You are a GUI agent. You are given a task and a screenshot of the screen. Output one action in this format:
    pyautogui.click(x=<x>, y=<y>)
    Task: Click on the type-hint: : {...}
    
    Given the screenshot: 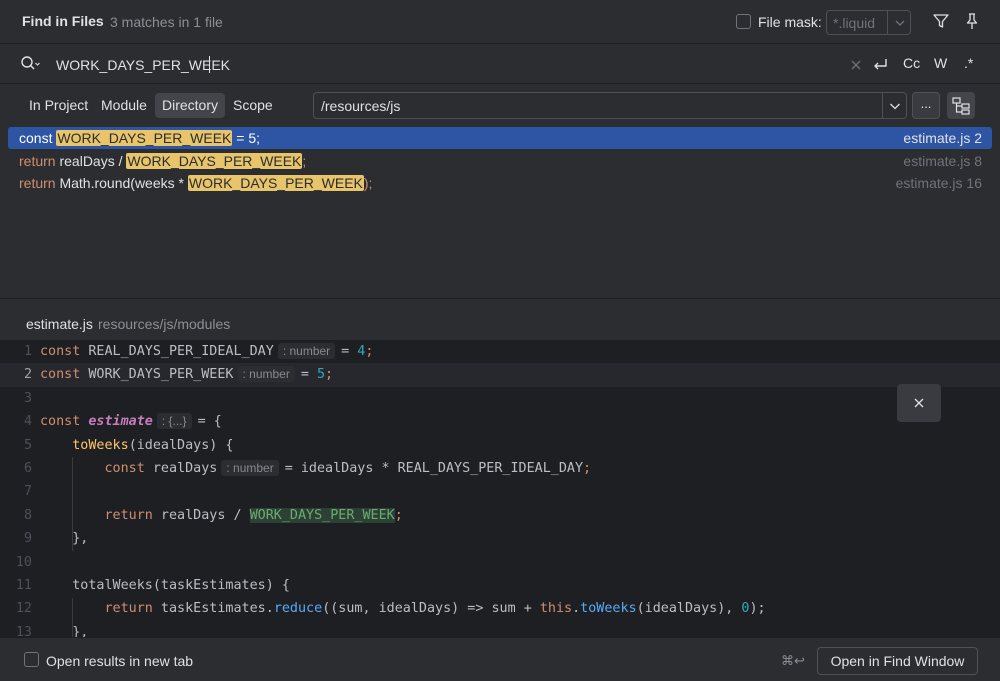 What is the action you would take?
    pyautogui.click(x=174, y=421)
    